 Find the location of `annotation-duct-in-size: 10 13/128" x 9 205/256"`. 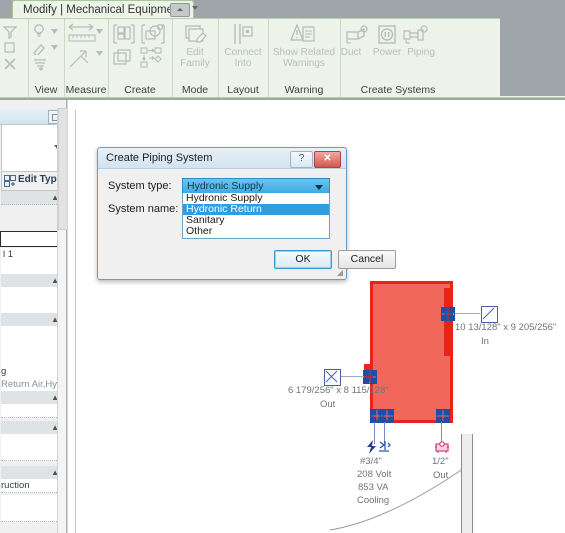

annotation-duct-in-size: 10 13/128" x 9 205/256" is located at coordinates (506, 327).